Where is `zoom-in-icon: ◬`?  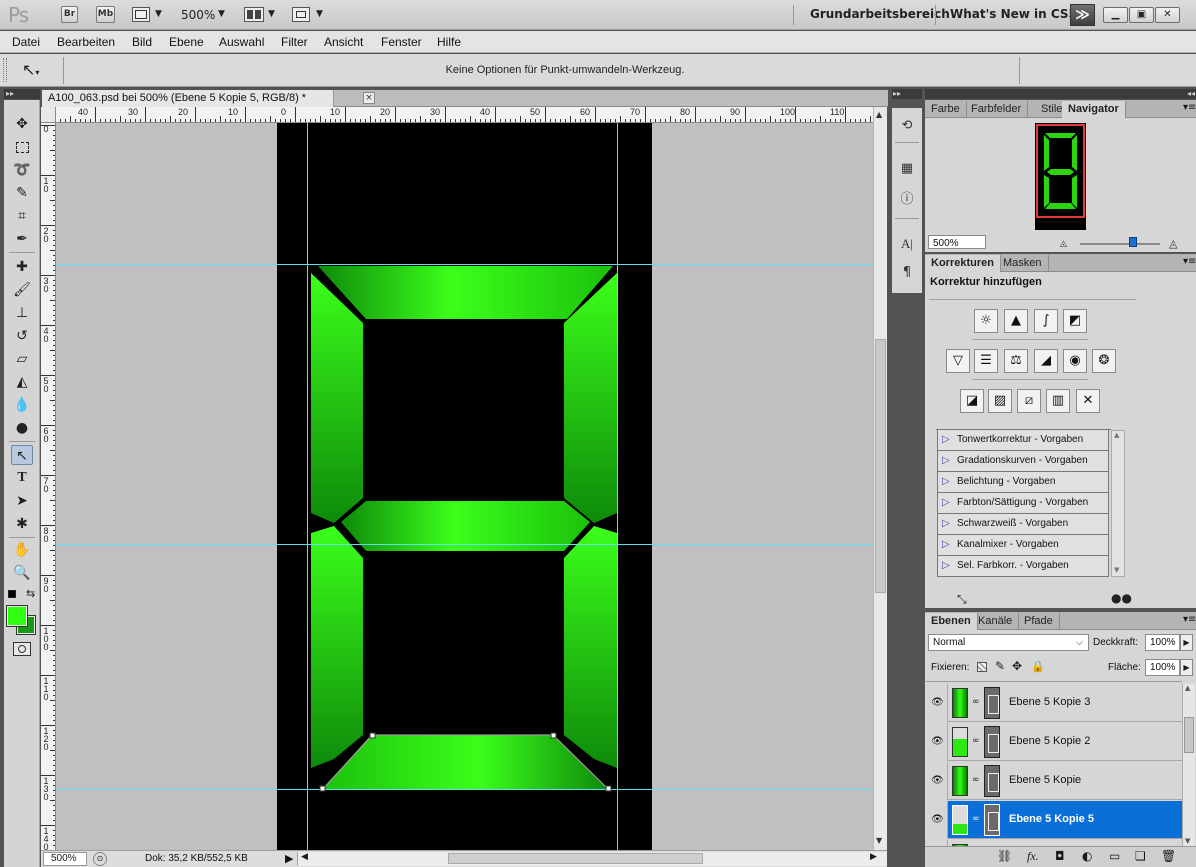 zoom-in-icon: ◬ is located at coordinates (1173, 243).